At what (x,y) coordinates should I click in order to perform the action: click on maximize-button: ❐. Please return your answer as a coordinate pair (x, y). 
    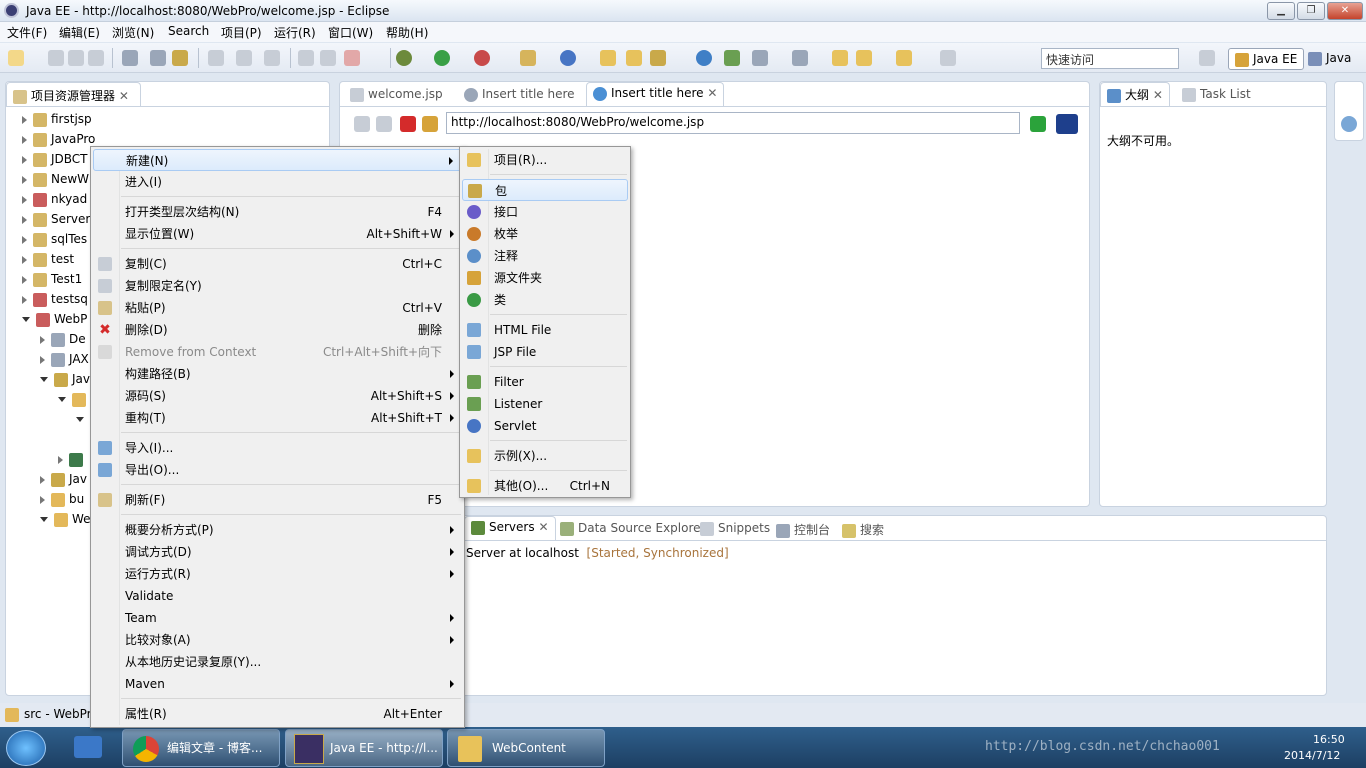
    Looking at the image, I should click on (1311, 11).